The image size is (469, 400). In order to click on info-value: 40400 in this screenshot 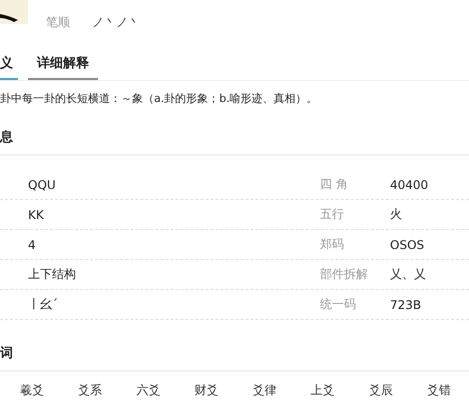, I will do `click(409, 185)`.